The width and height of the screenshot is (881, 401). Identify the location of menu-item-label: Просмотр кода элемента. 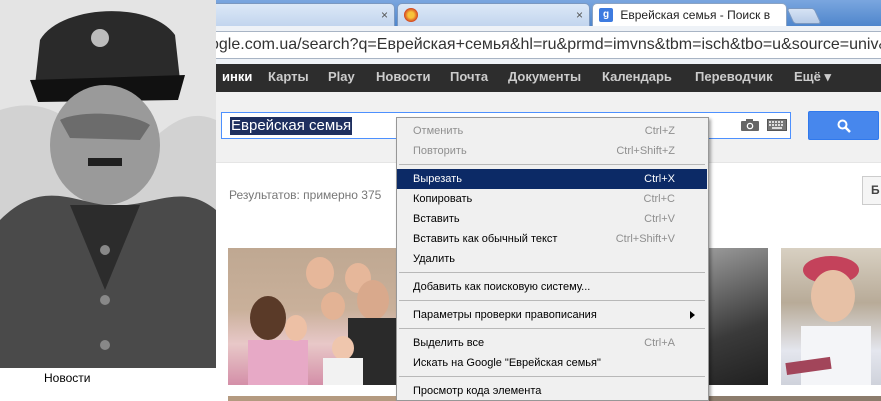
(477, 391).